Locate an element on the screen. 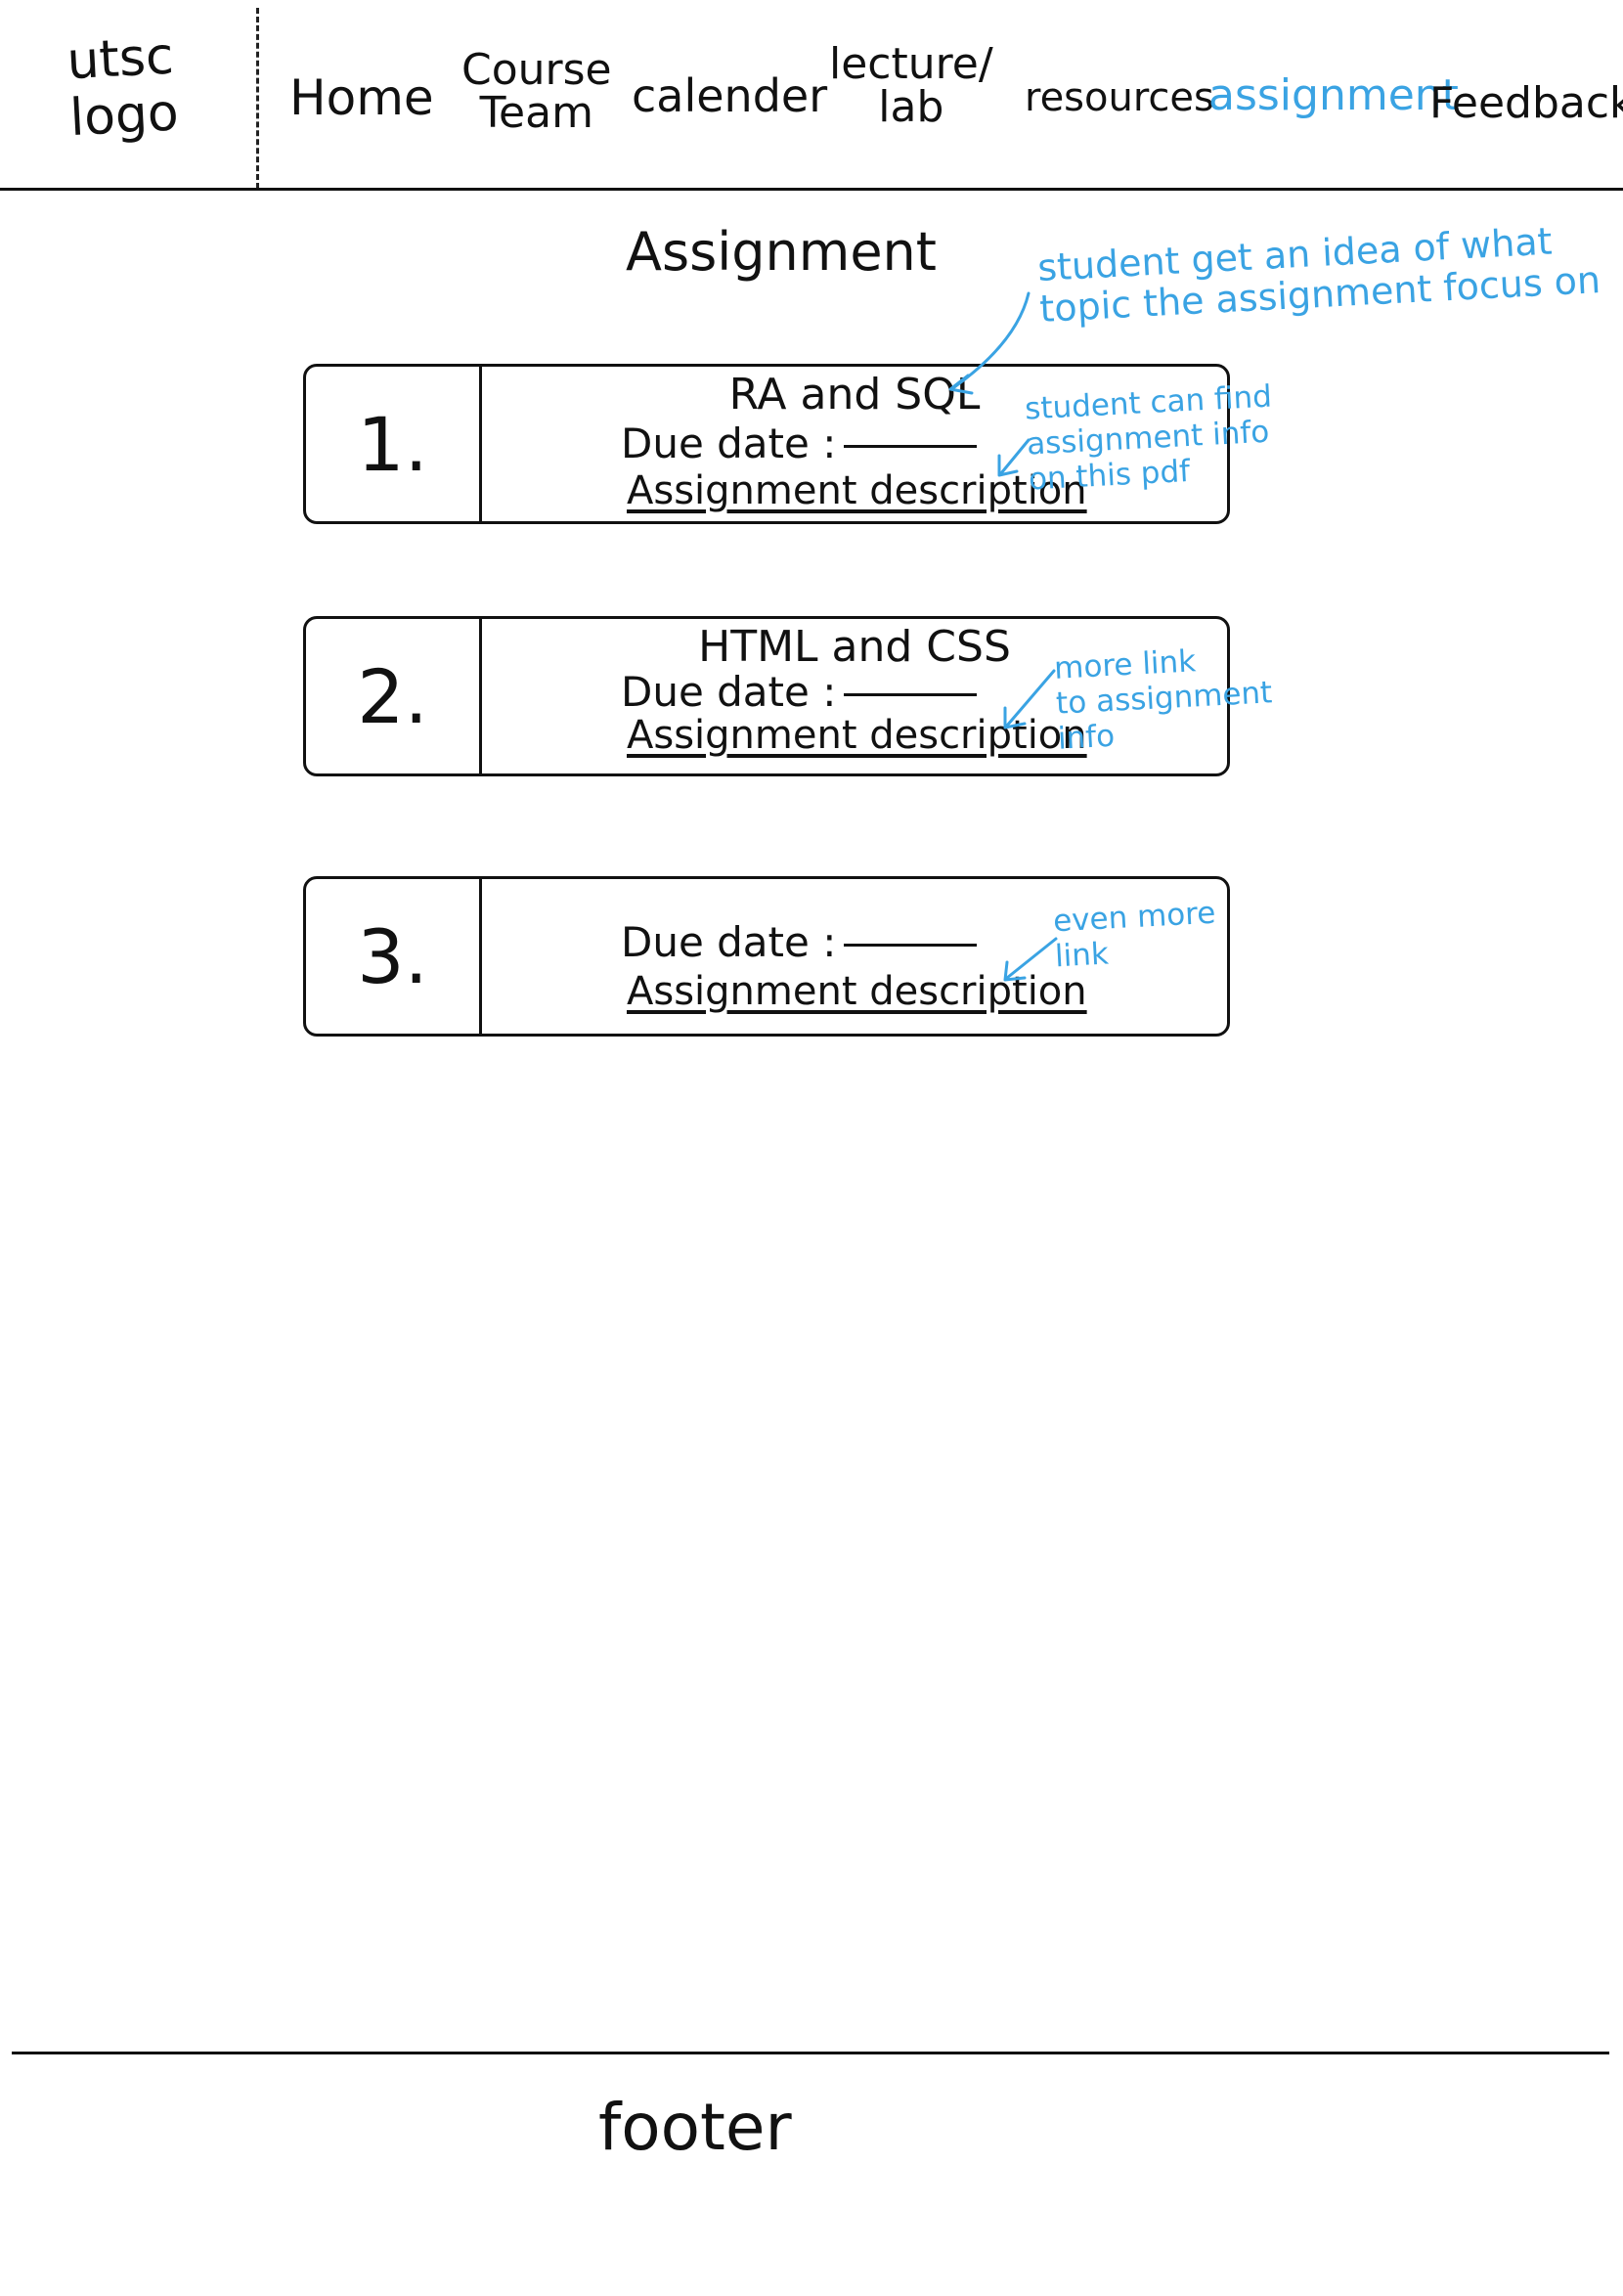  footer-divider is located at coordinates (811, 2053).